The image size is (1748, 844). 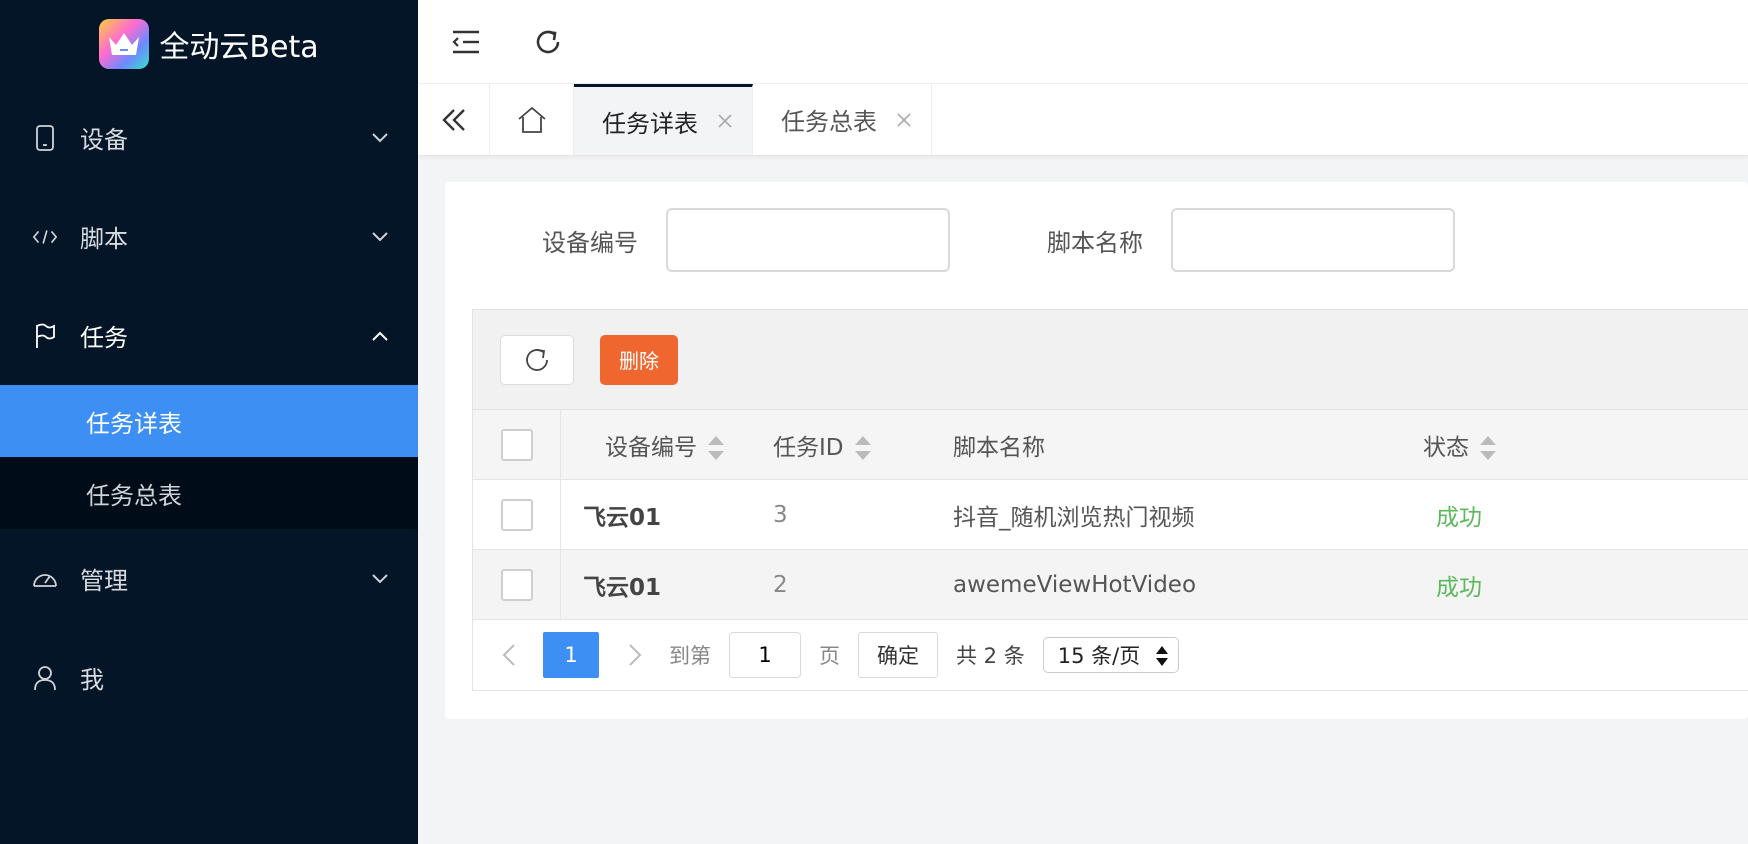 I want to click on col-status: 状态, so click(x=1523, y=445).